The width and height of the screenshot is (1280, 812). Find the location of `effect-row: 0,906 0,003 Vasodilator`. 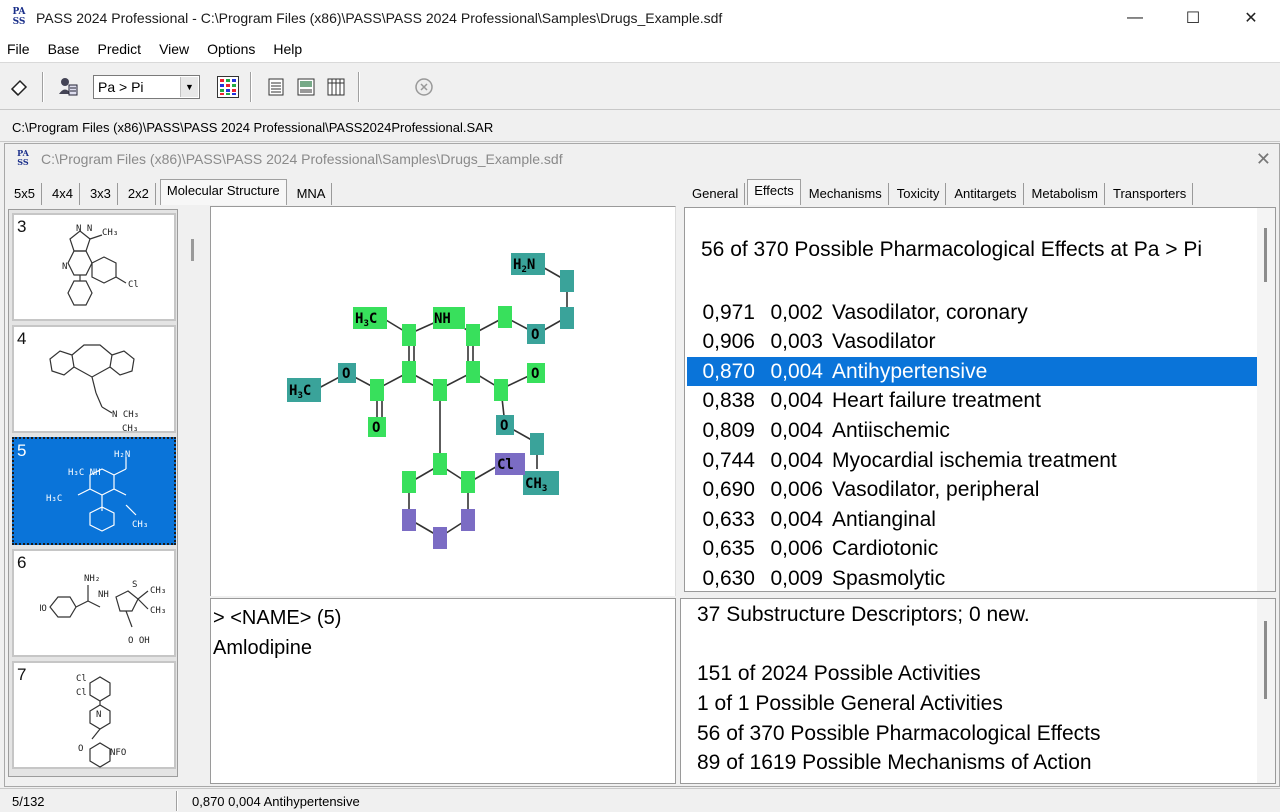

effect-row: 0,906 0,003 Vasodilator is located at coordinates (972, 342).